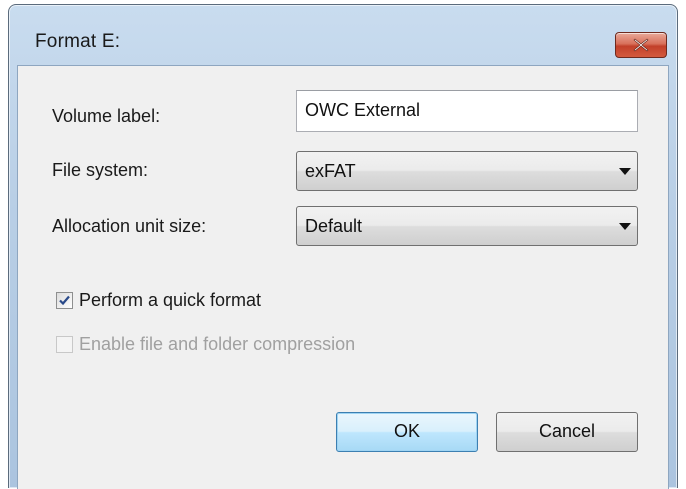 Image resolution: width=686 pixels, height=489 pixels. Describe the element at coordinates (106, 116) in the screenshot. I see `volume-label-caption: Volume label:` at that location.